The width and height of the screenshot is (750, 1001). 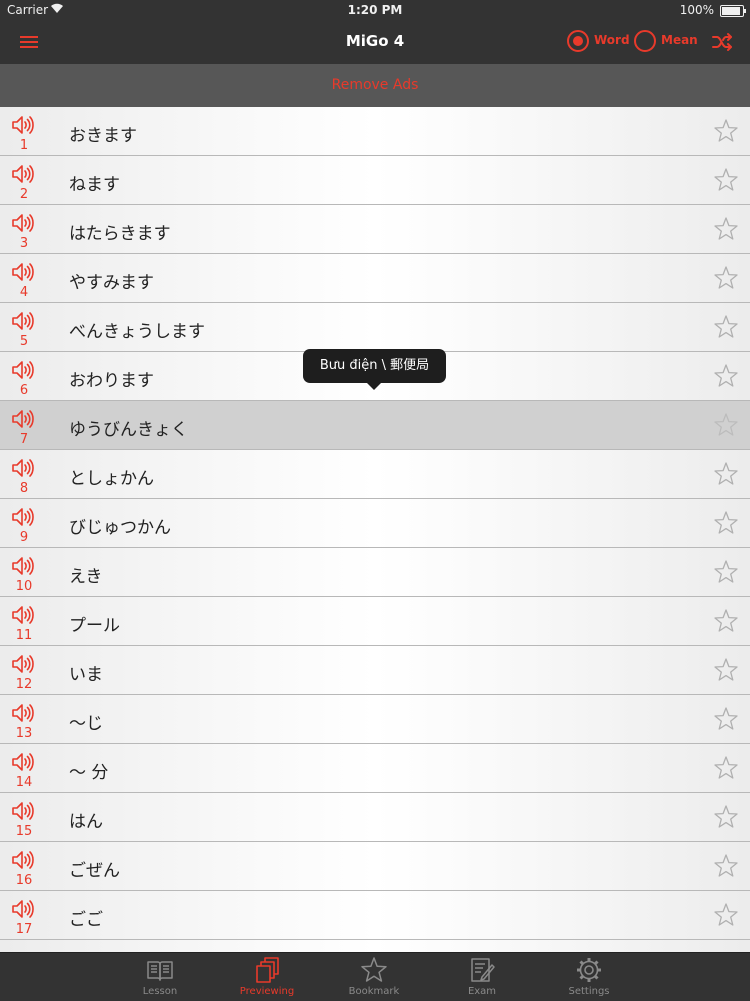 What do you see at coordinates (375, 523) in the screenshot?
I see `list-item: 9 びじゅつかん` at bounding box center [375, 523].